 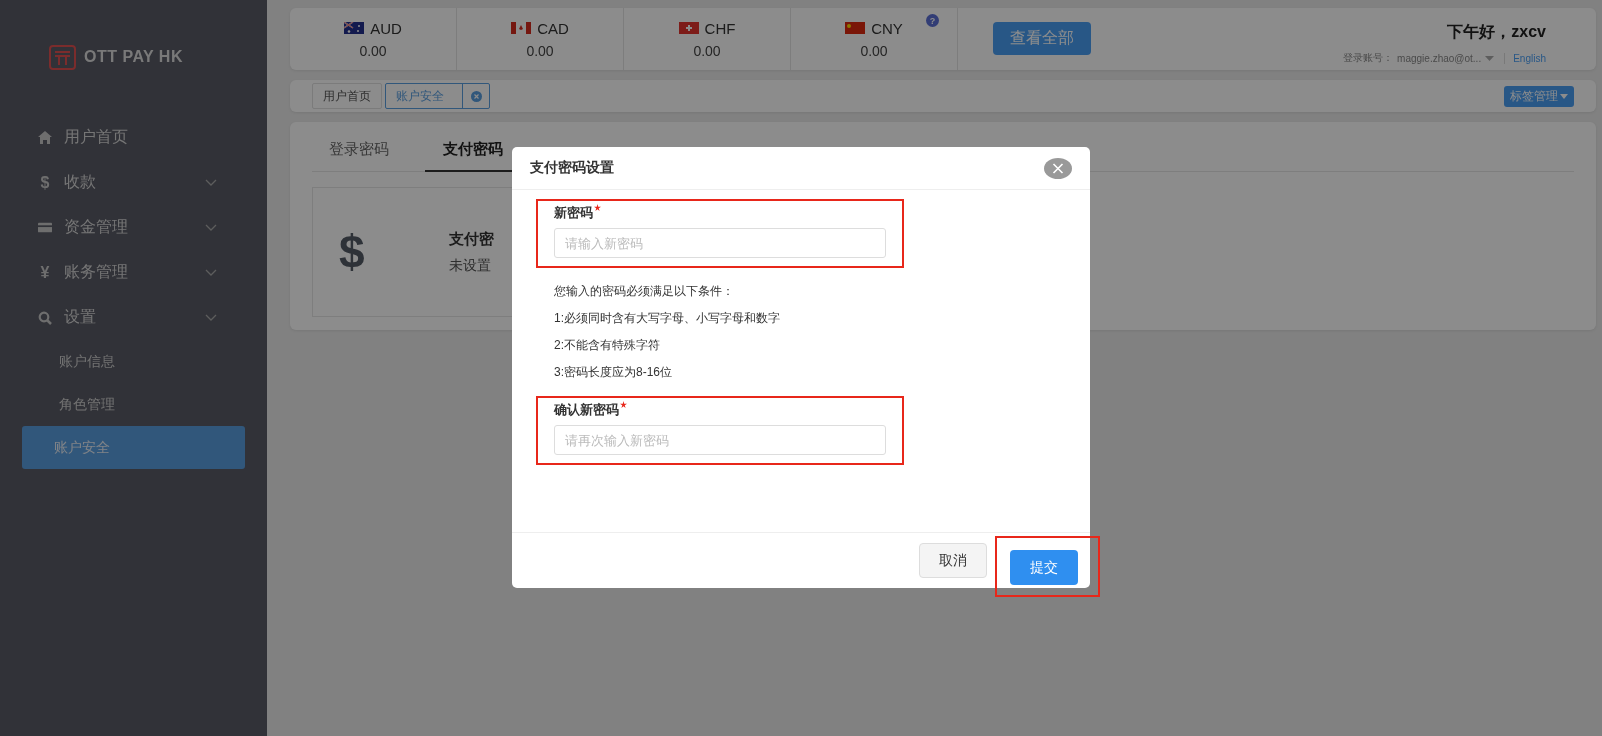 What do you see at coordinates (45, 182) in the screenshot?
I see `currency-symbol-icon: $` at bounding box center [45, 182].